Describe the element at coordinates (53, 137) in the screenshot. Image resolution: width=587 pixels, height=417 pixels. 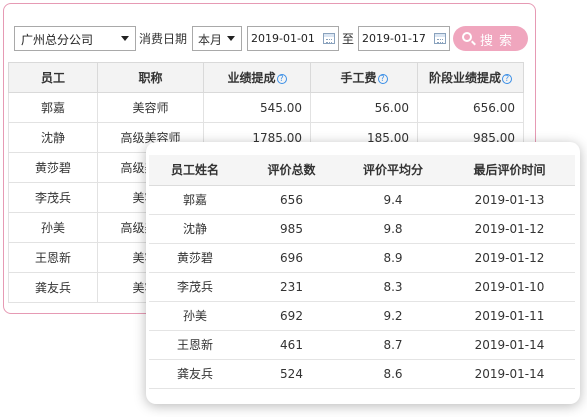
I see `employee-cell: 沈静` at that location.